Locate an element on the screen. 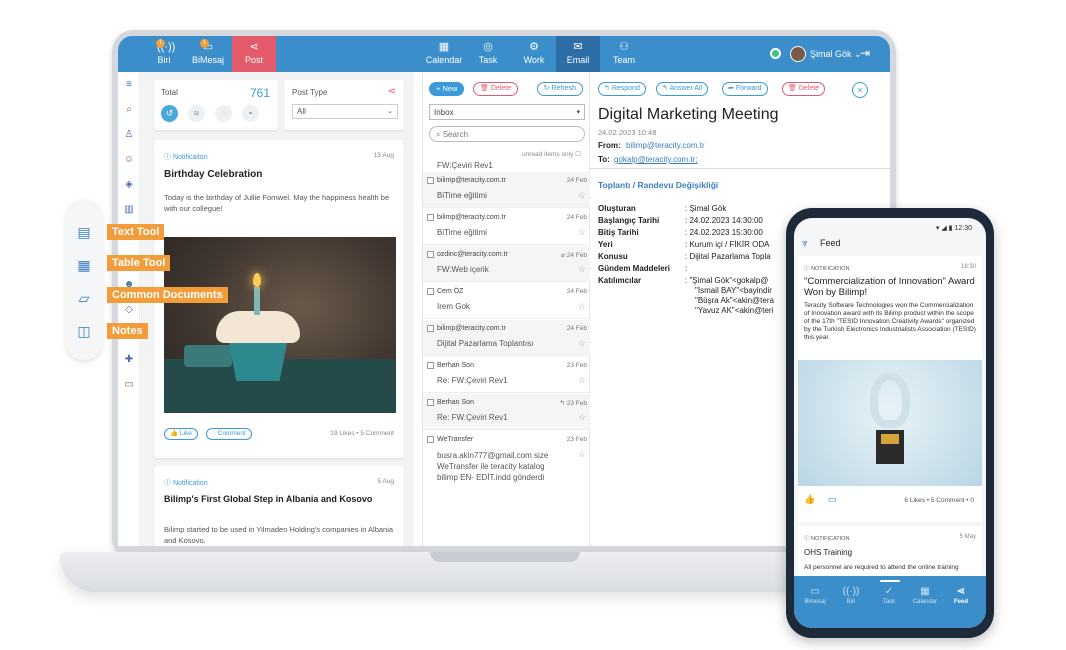 This screenshot has height=650, width=1066. note-icon: ◫ is located at coordinates (84, 331).